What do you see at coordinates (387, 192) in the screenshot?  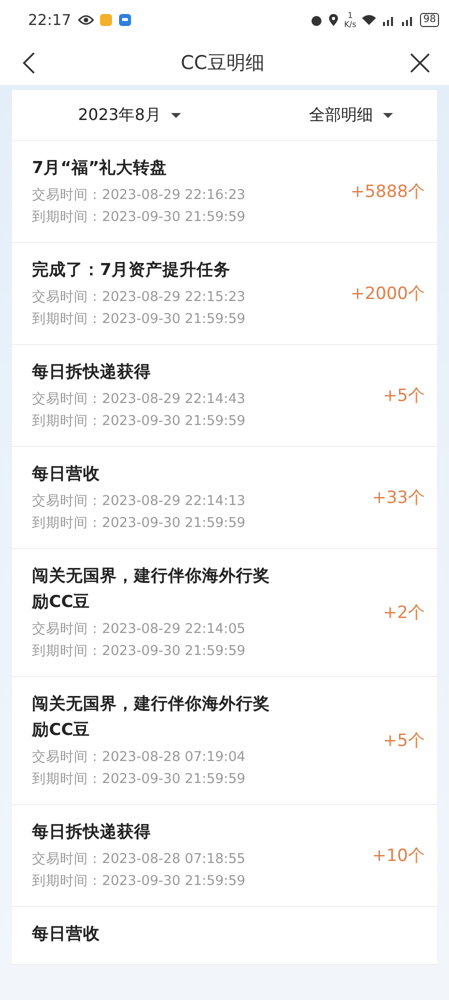 I see `amount: +5888个` at bounding box center [387, 192].